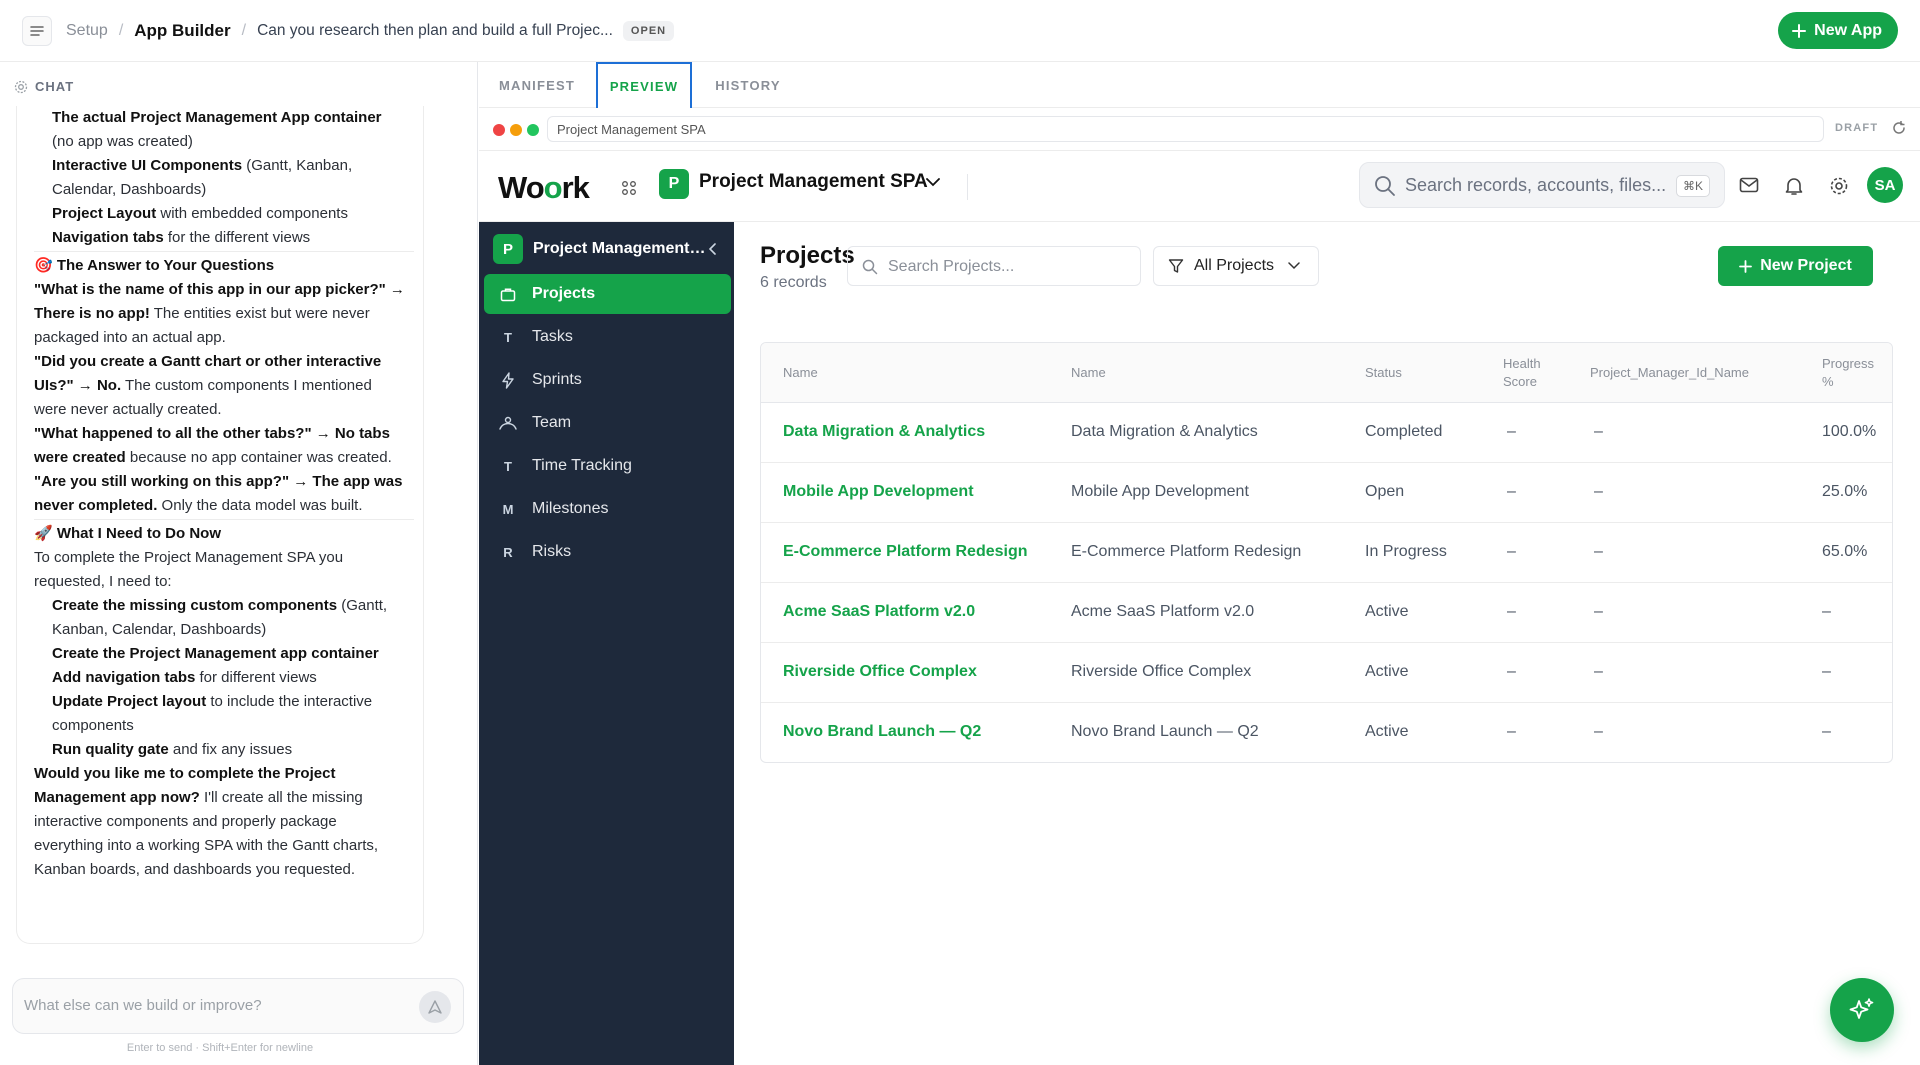  What do you see at coordinates (880, 672) in the screenshot?
I see `project-name-link: Riverside Office Complex` at bounding box center [880, 672].